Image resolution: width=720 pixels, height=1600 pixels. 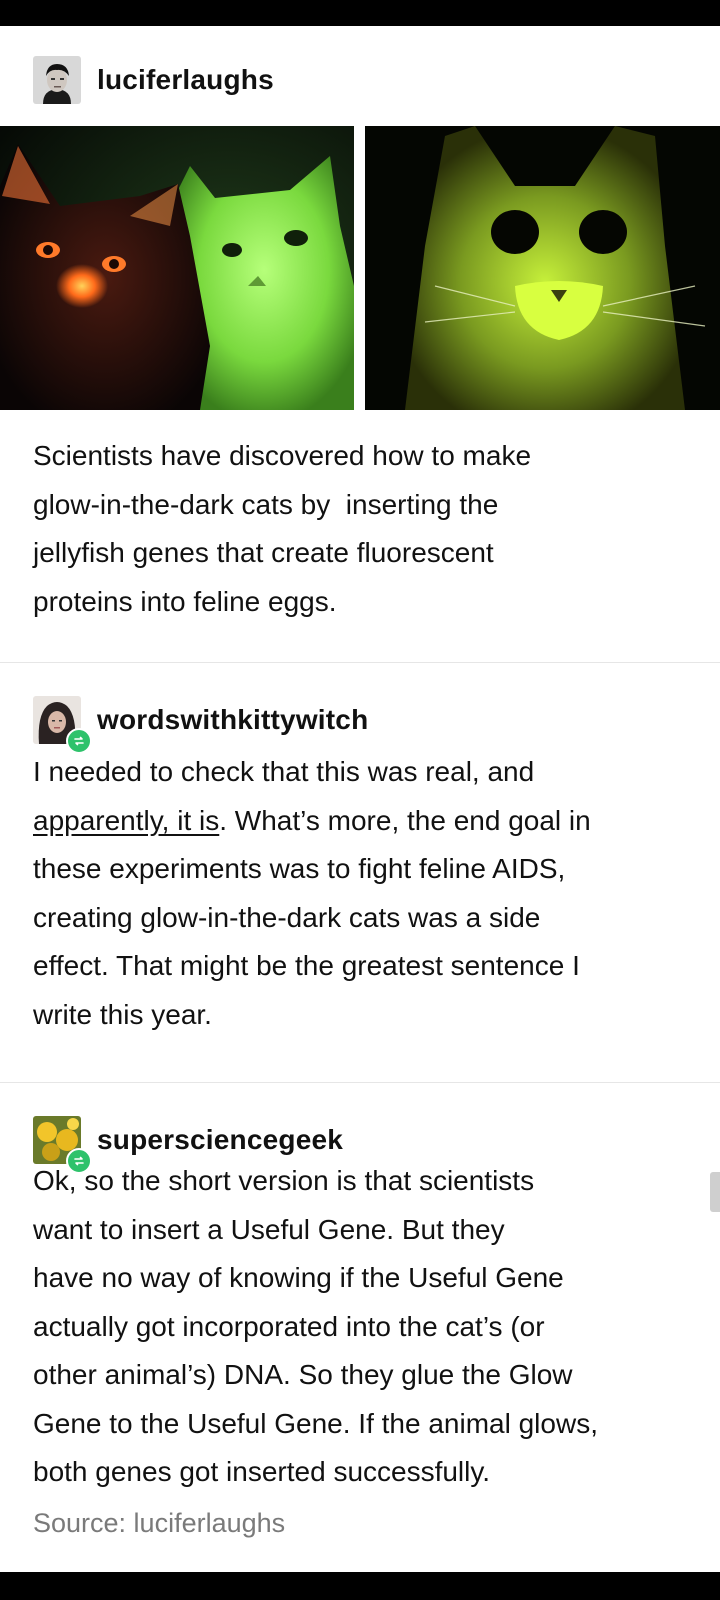 What do you see at coordinates (62, 725) in the screenshot?
I see `avatar-wordswithkittywitch` at bounding box center [62, 725].